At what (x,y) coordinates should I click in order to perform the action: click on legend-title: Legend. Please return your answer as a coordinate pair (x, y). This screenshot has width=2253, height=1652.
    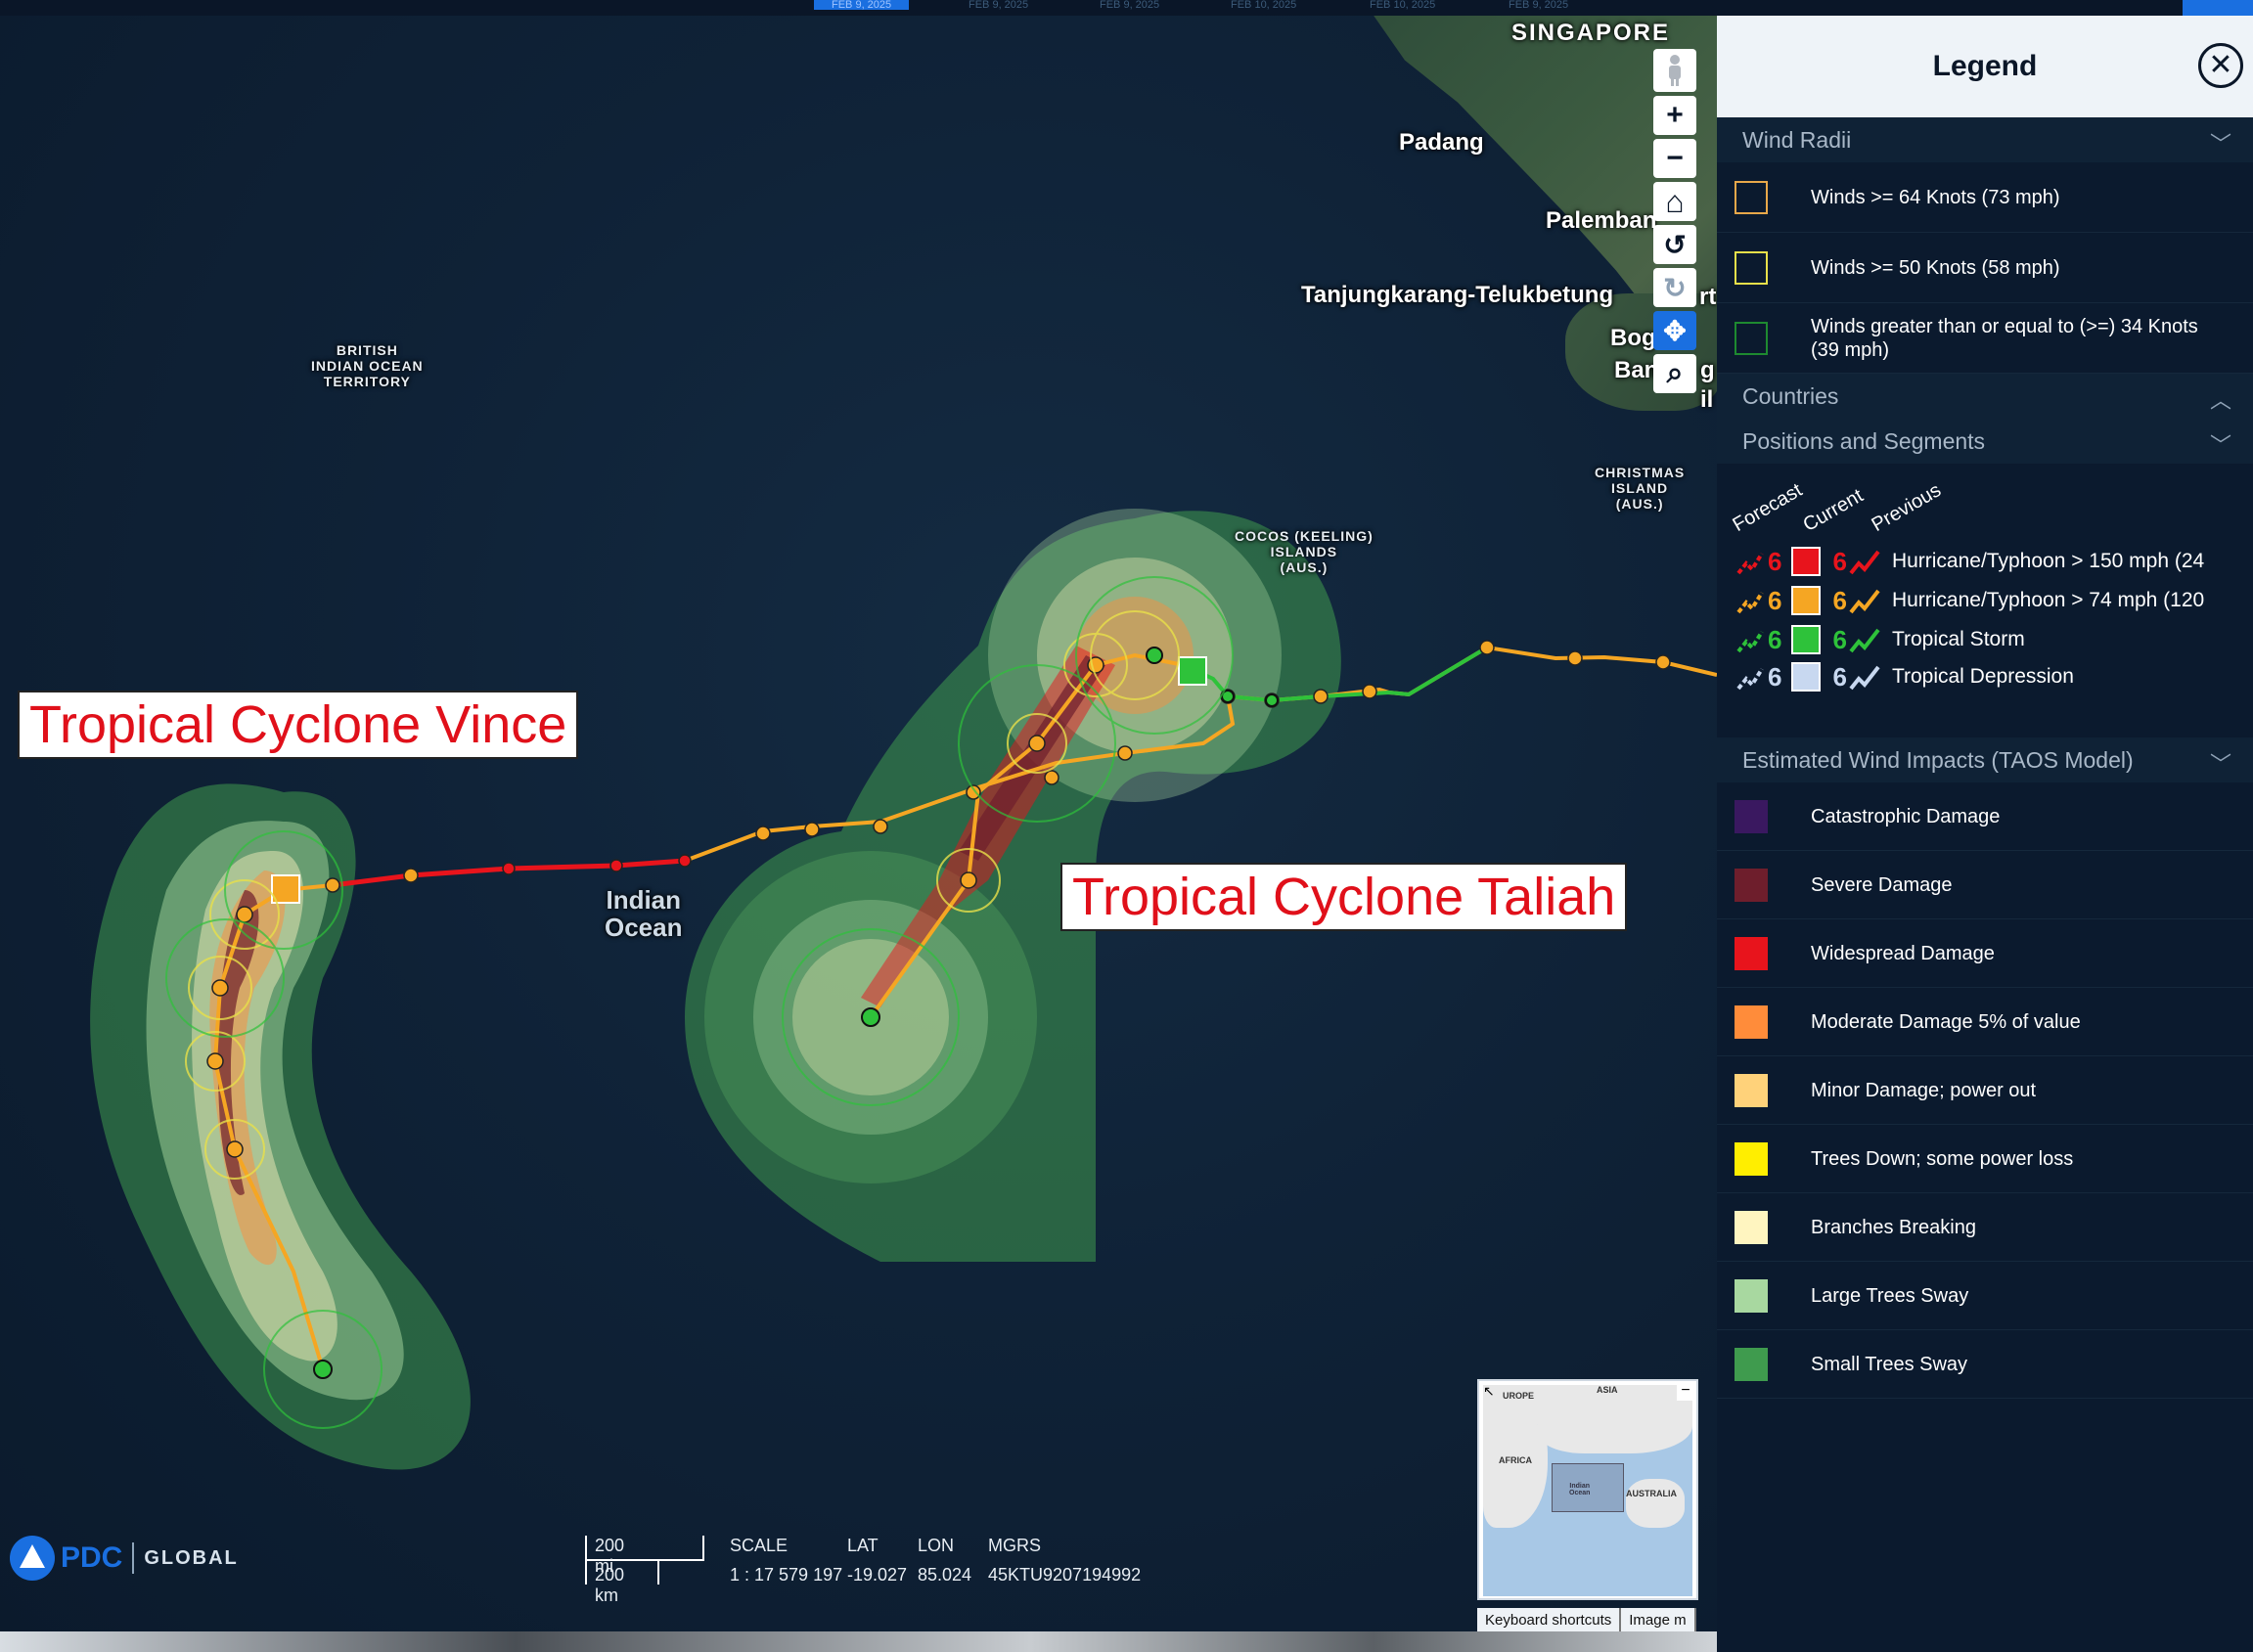
    Looking at the image, I should click on (1985, 66).